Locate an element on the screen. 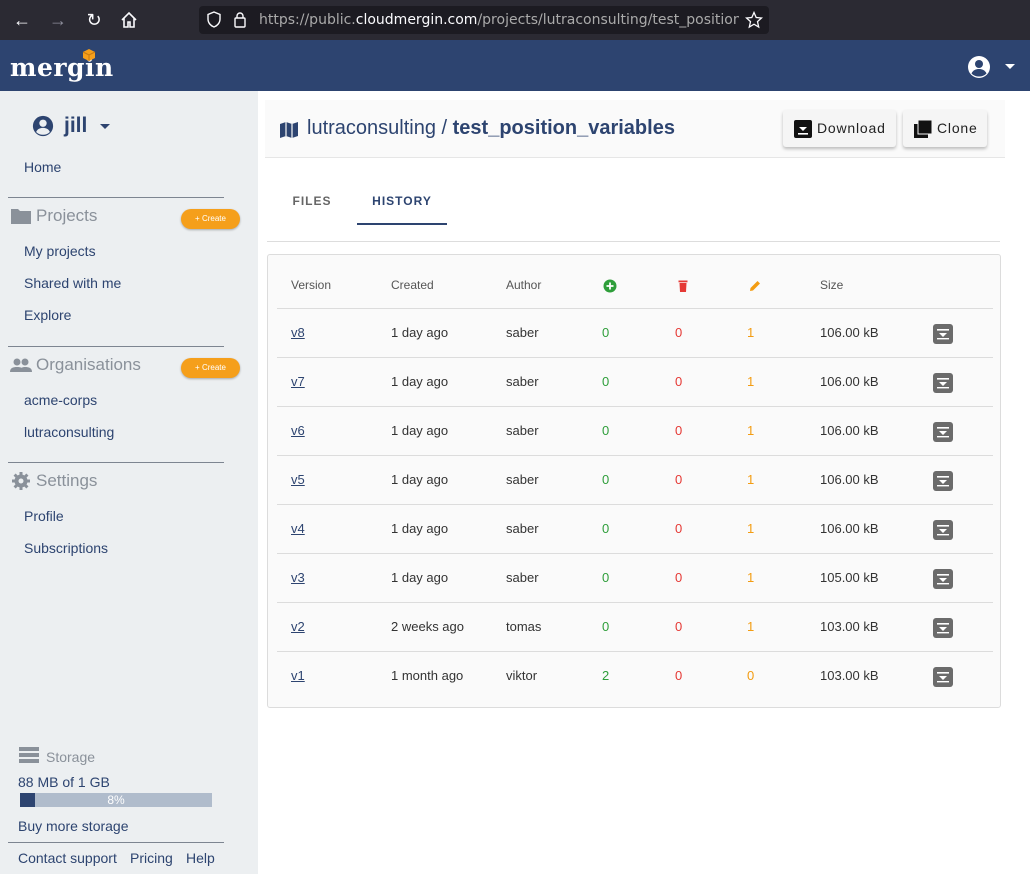 The image size is (1030, 874). section-projects: Projects is located at coordinates (67, 215).